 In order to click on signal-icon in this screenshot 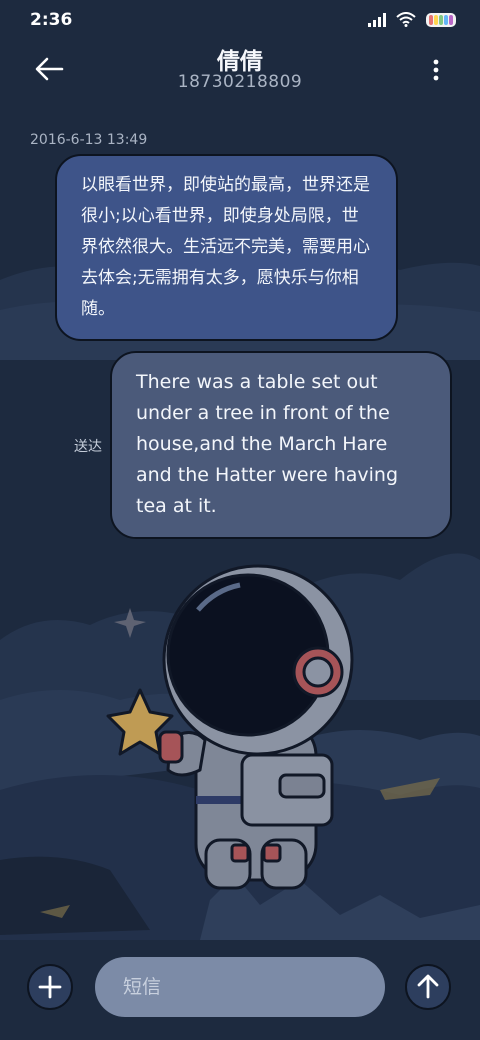, I will do `click(377, 19)`.